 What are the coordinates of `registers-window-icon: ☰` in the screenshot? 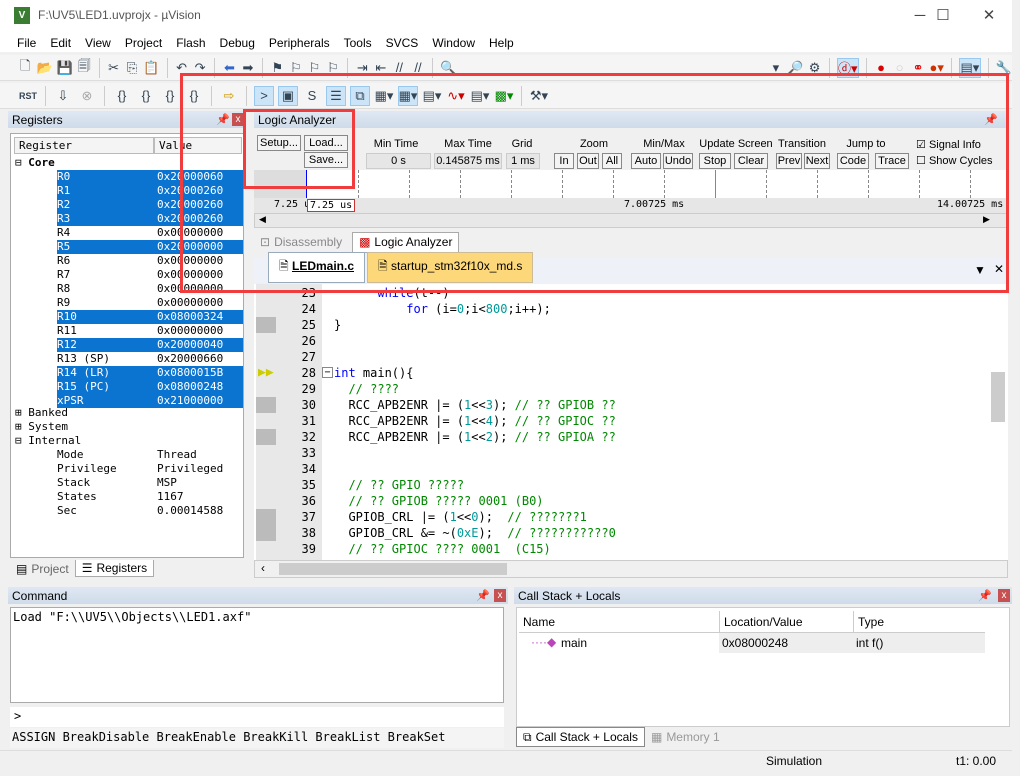 It's located at (336, 95).